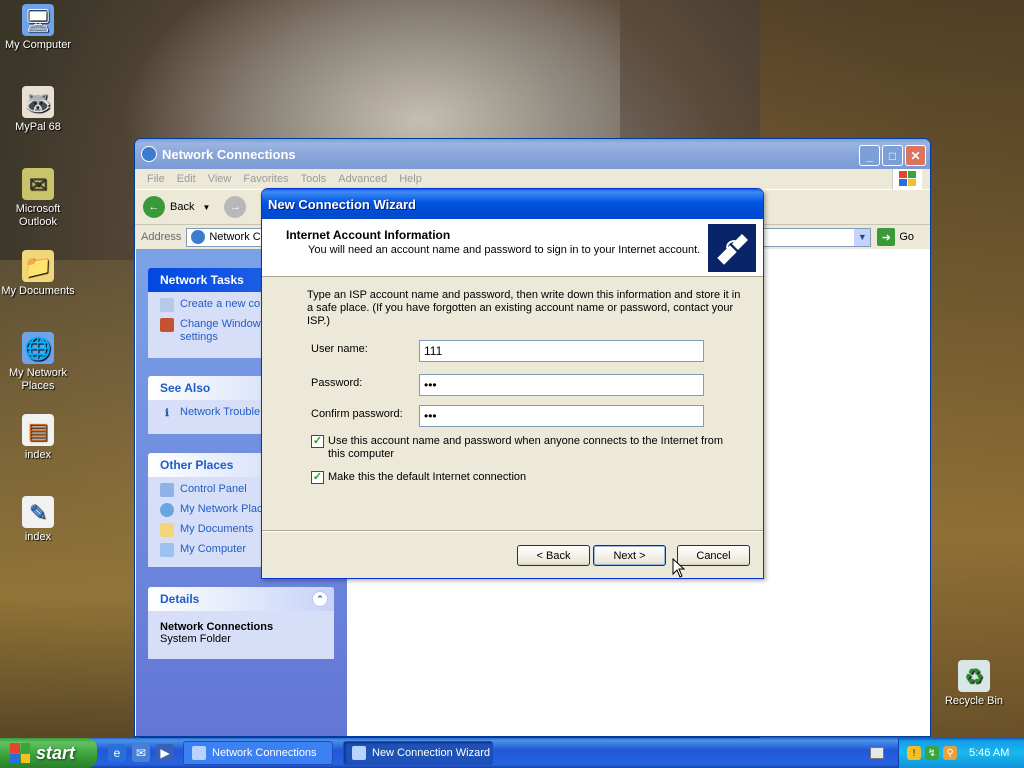 The image size is (1024, 768). Describe the element at coordinates (532, 154) in the screenshot. I see `window-titlebar: Network Connections` at that location.